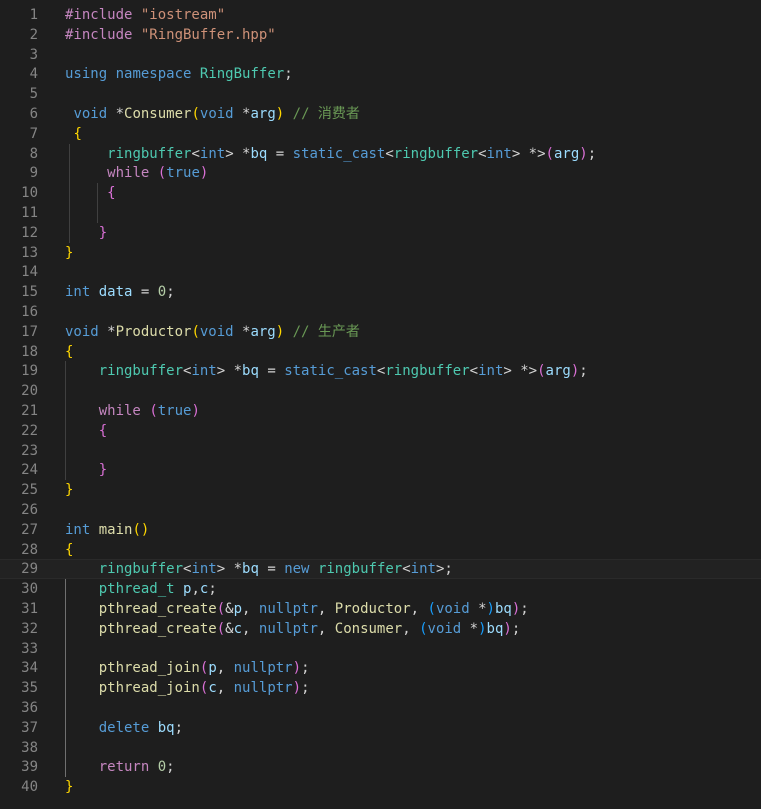 The image size is (761, 809). I want to click on line-code: #include "iostream", so click(145, 15).